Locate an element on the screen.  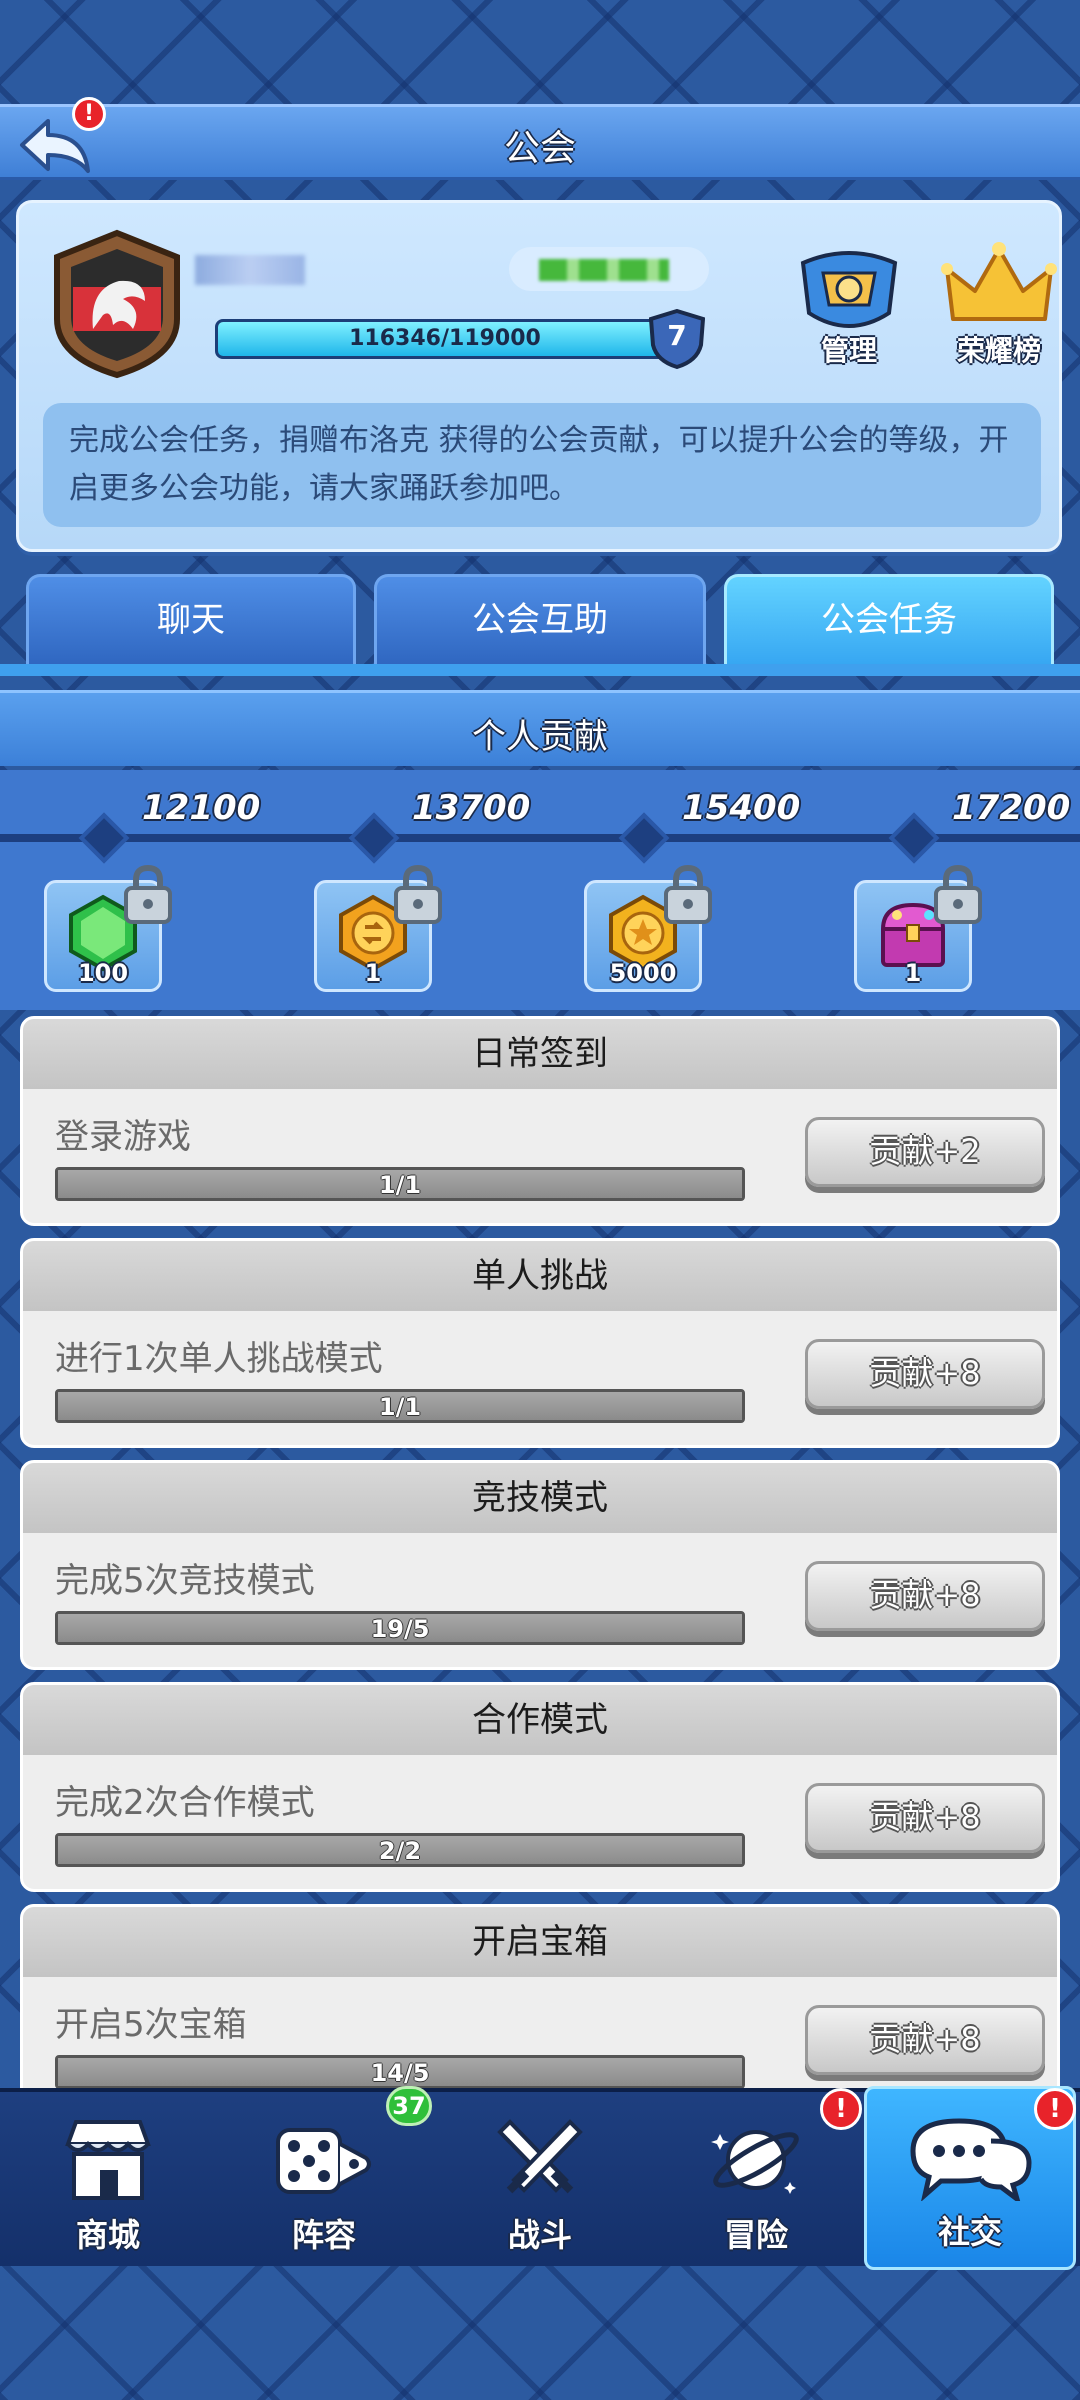
tab-chat: 聊天 is located at coordinates (191, 620).